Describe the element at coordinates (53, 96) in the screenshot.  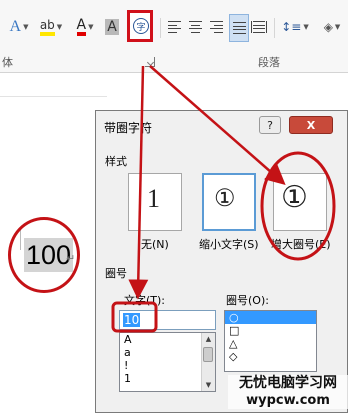
I see `document-margin-line` at that location.